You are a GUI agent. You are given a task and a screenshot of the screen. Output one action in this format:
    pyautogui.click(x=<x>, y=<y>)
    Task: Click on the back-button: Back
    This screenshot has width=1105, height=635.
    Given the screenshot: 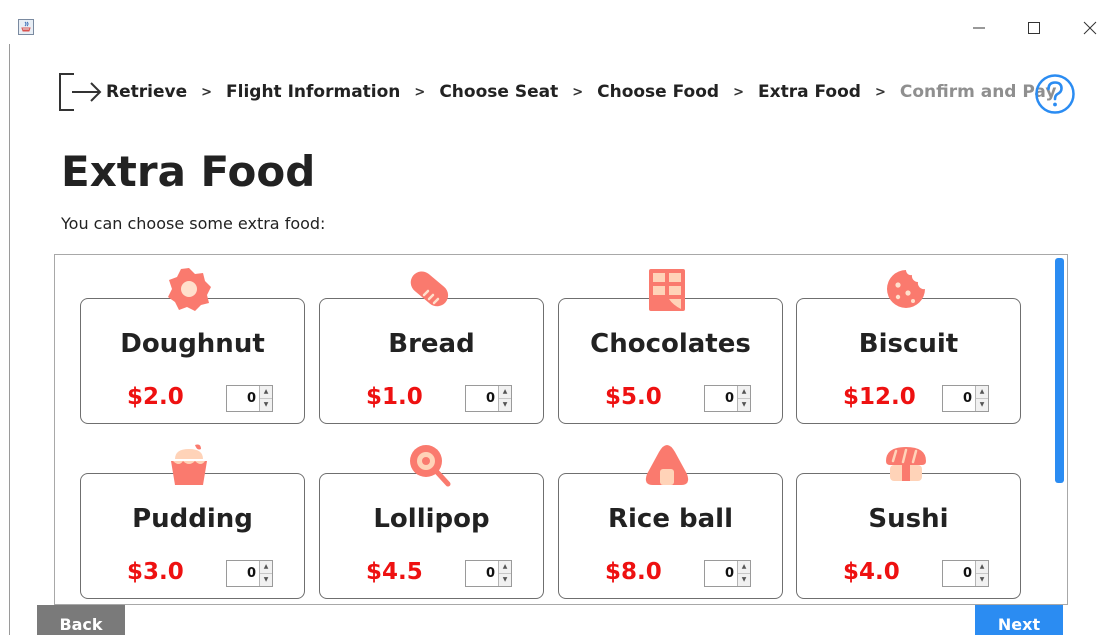 What is the action you would take?
    pyautogui.click(x=81, y=620)
    